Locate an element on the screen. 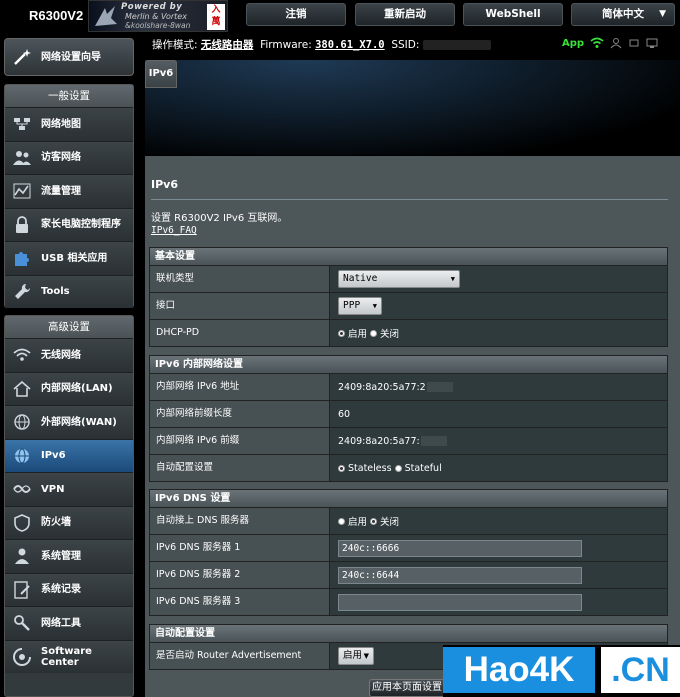 The height and width of the screenshot is (697, 680). sidebar-item-parental-lock: 家长电脑控制程序 is located at coordinates (69, 224).